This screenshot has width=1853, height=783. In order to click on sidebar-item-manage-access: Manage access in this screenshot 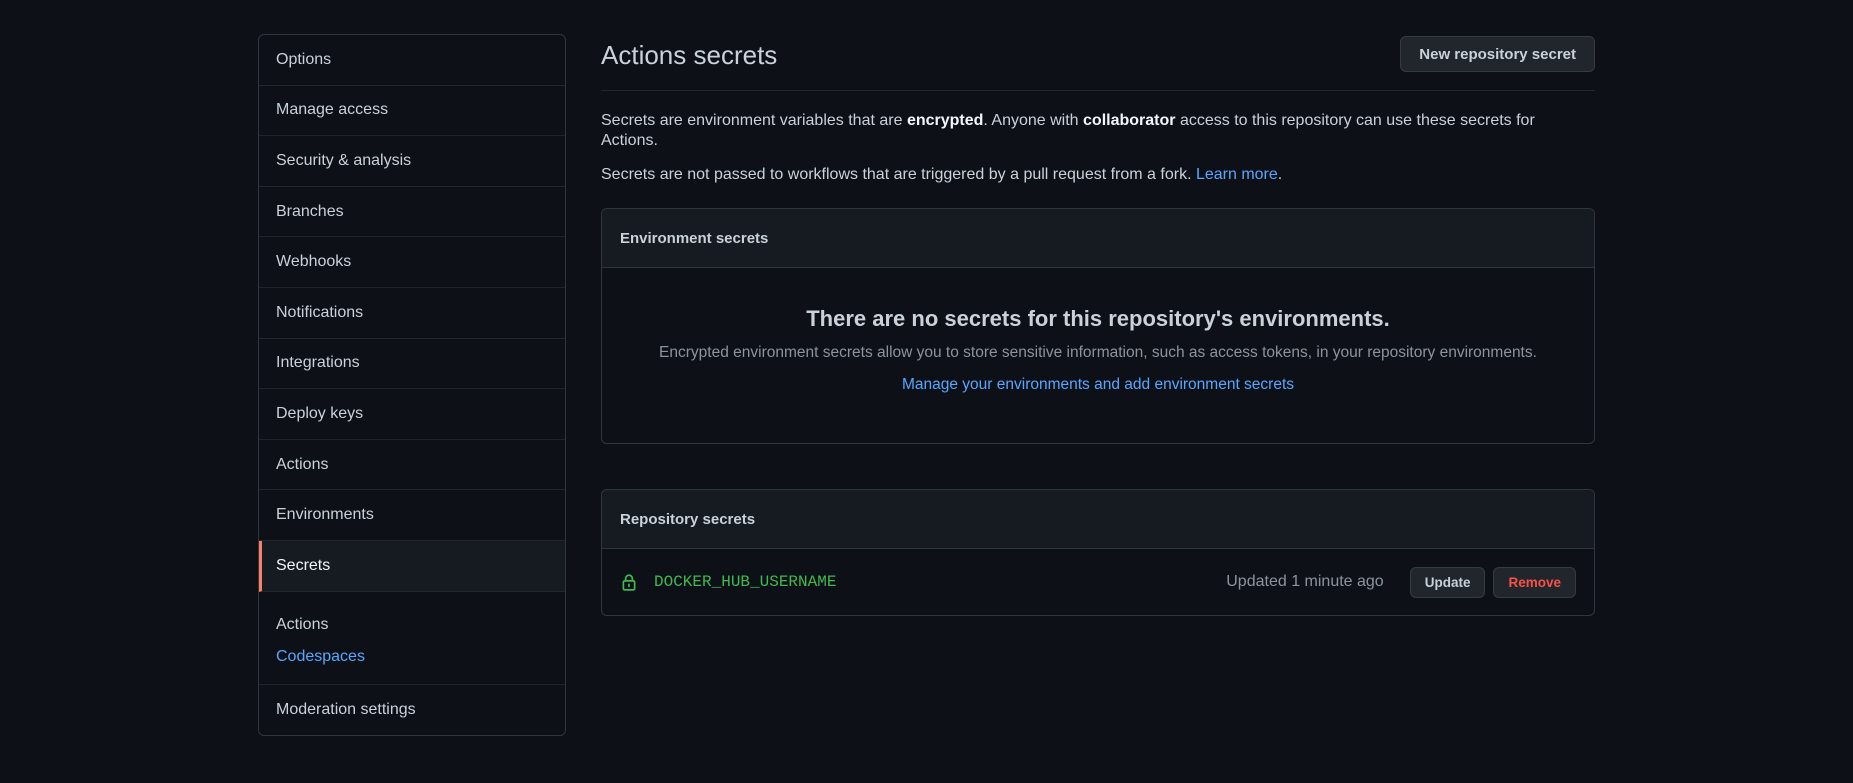, I will do `click(412, 111)`.